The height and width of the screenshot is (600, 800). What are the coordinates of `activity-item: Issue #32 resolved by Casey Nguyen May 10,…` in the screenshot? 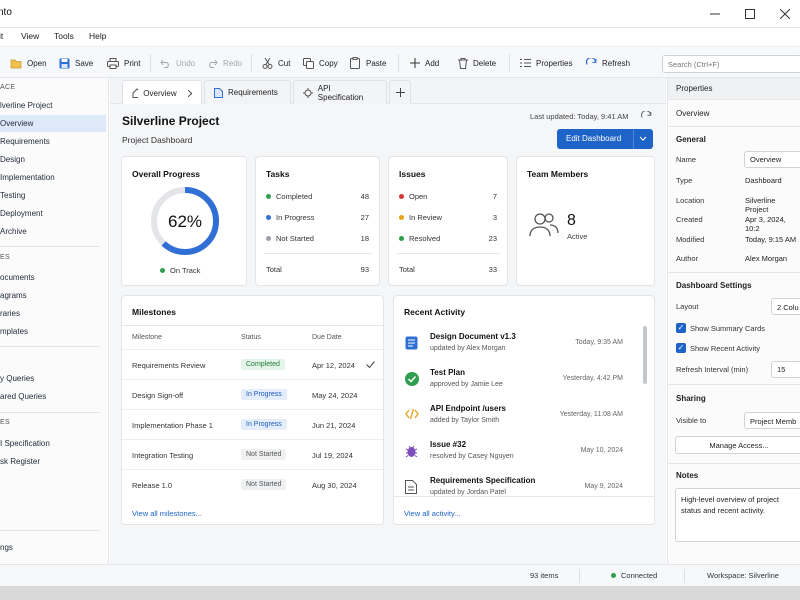 It's located at (516, 452).